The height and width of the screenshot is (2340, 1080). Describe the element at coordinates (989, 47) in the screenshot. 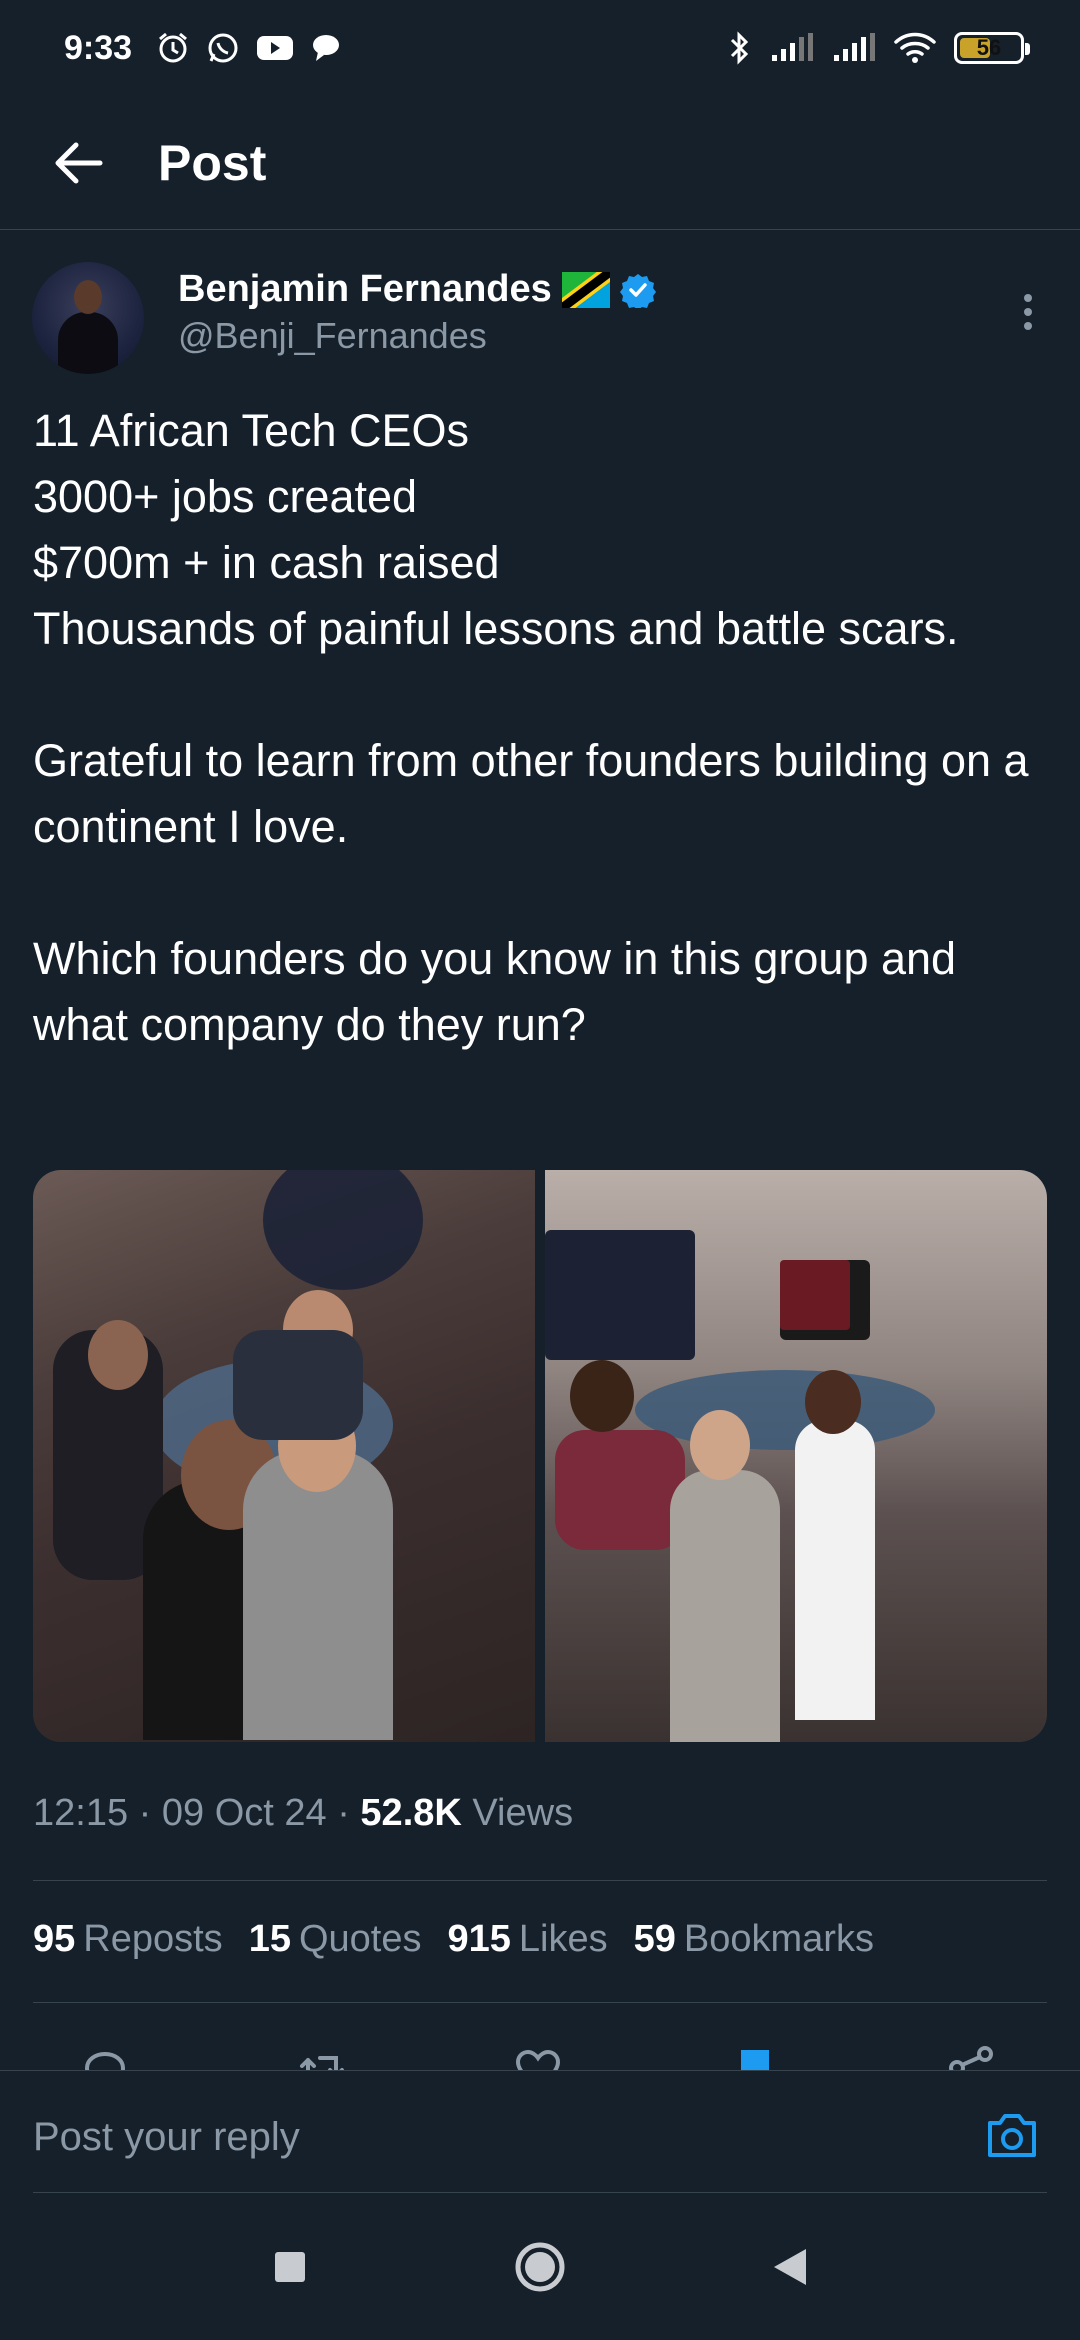

I see `battery-text: 56` at that location.